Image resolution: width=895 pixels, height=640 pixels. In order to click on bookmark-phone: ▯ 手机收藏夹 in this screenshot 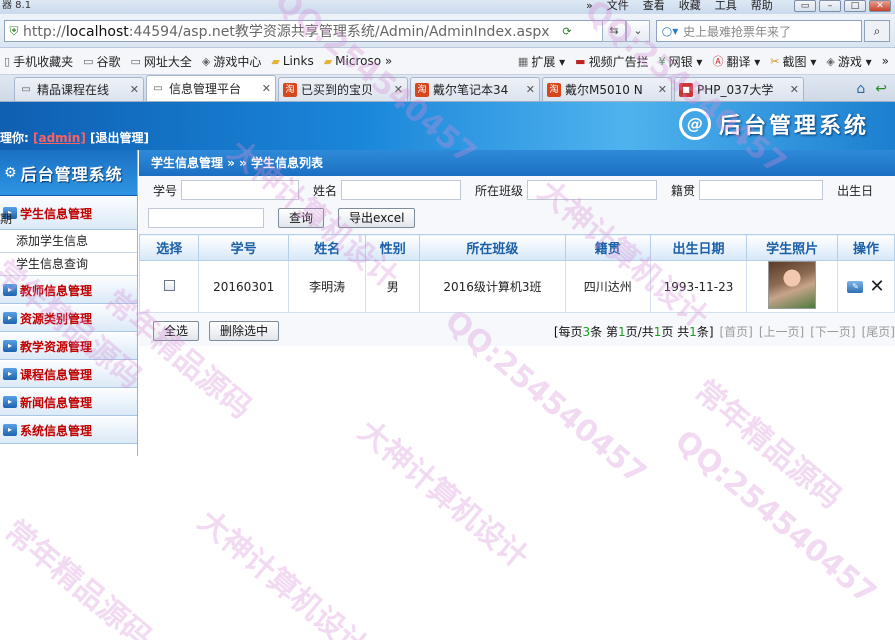, I will do `click(39, 61)`.